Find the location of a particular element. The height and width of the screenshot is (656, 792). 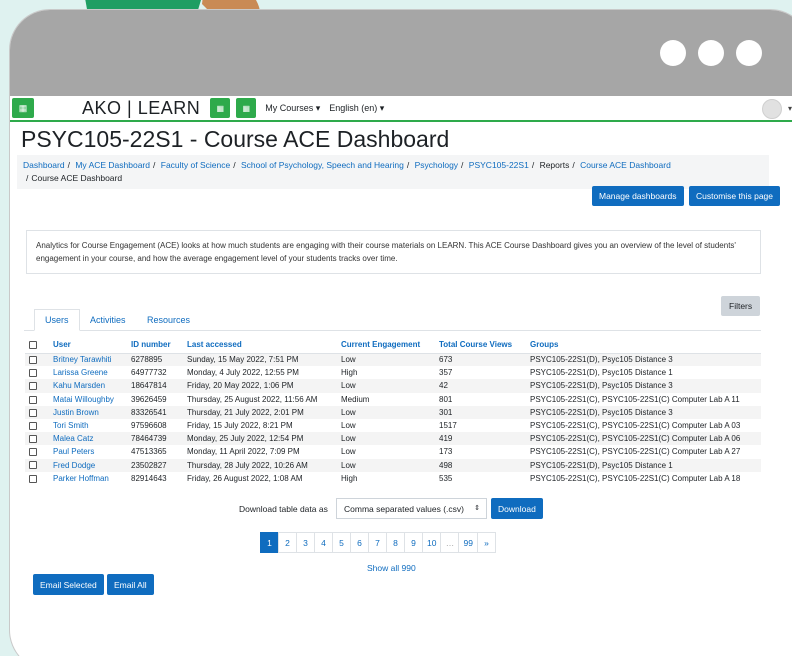

breadcrumb-item: PSYC105-22S1 is located at coordinates (499, 165).